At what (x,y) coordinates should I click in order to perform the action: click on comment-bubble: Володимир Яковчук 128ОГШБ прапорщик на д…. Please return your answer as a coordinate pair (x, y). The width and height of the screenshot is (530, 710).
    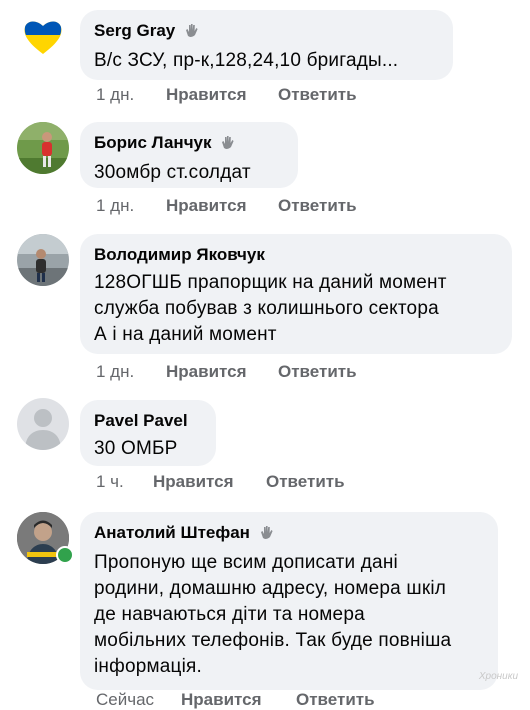
    Looking at the image, I should click on (296, 294).